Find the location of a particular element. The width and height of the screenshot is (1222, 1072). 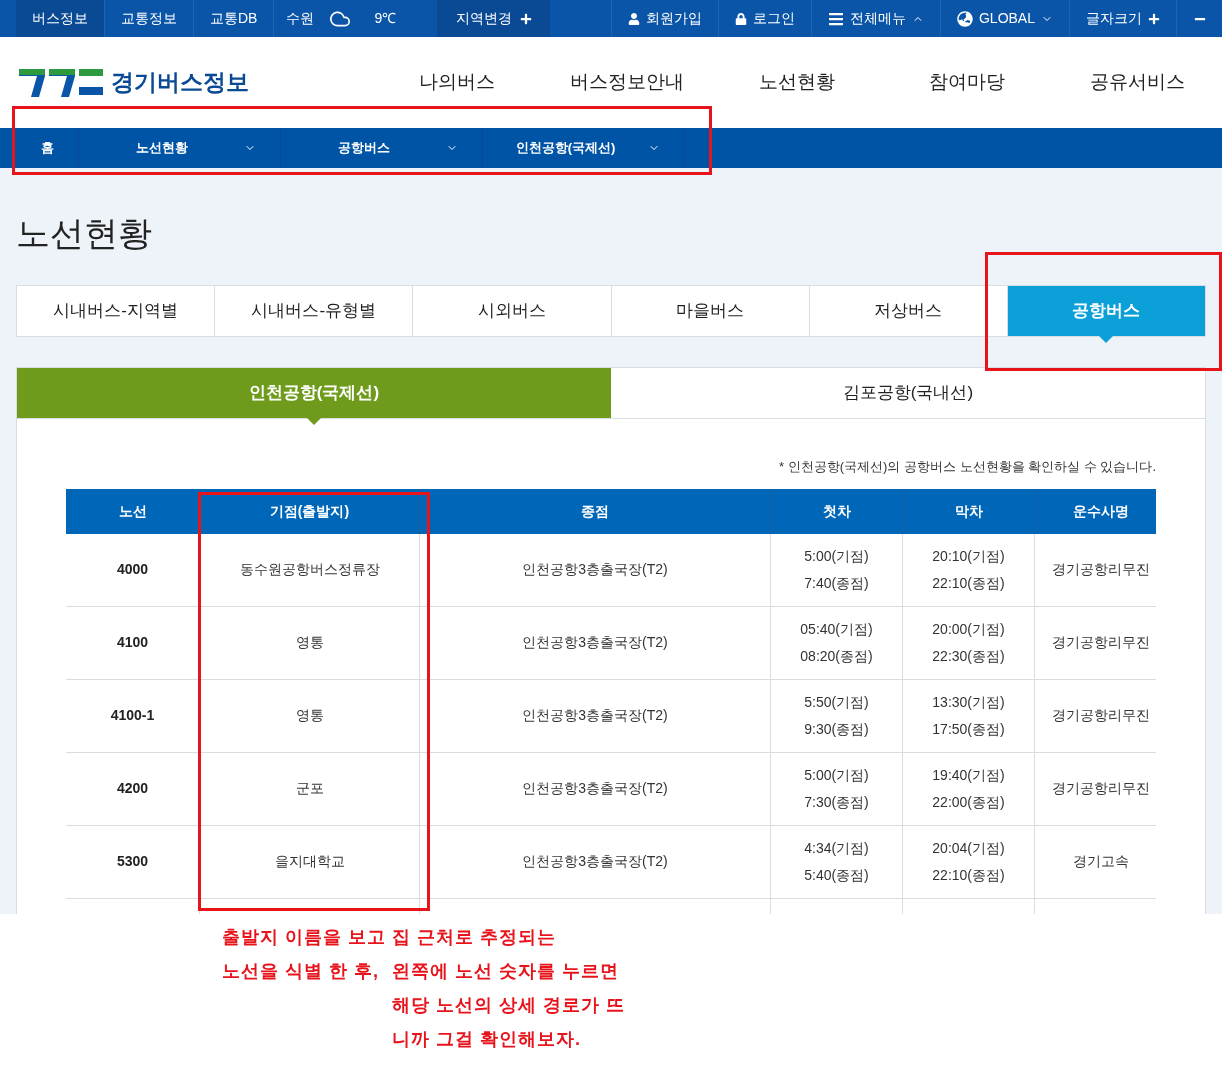

main-nav-link: 나의버스 is located at coordinates (457, 82).